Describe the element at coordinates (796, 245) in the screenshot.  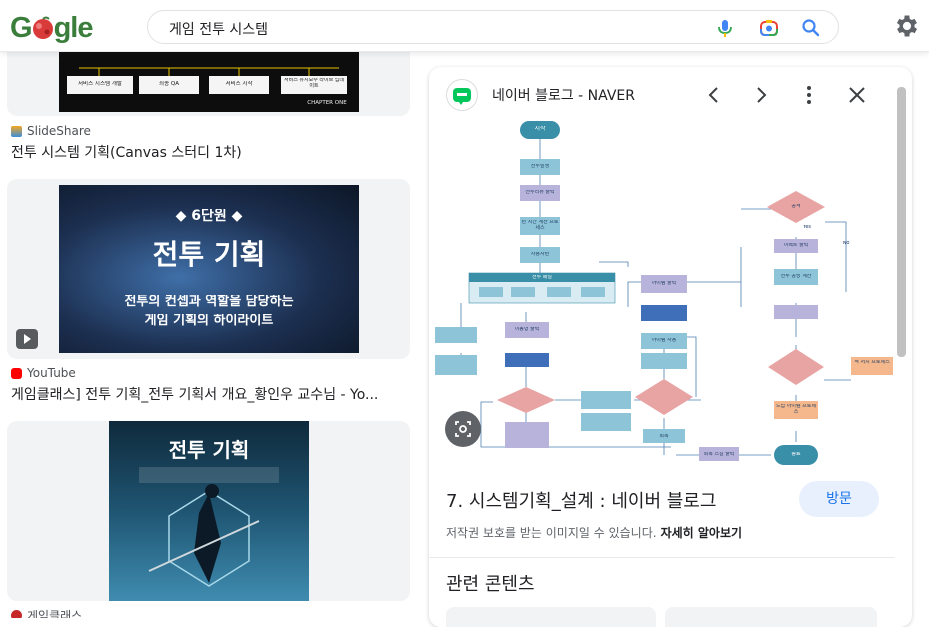
I see `flow-node-label: 이펙트 출력` at that location.